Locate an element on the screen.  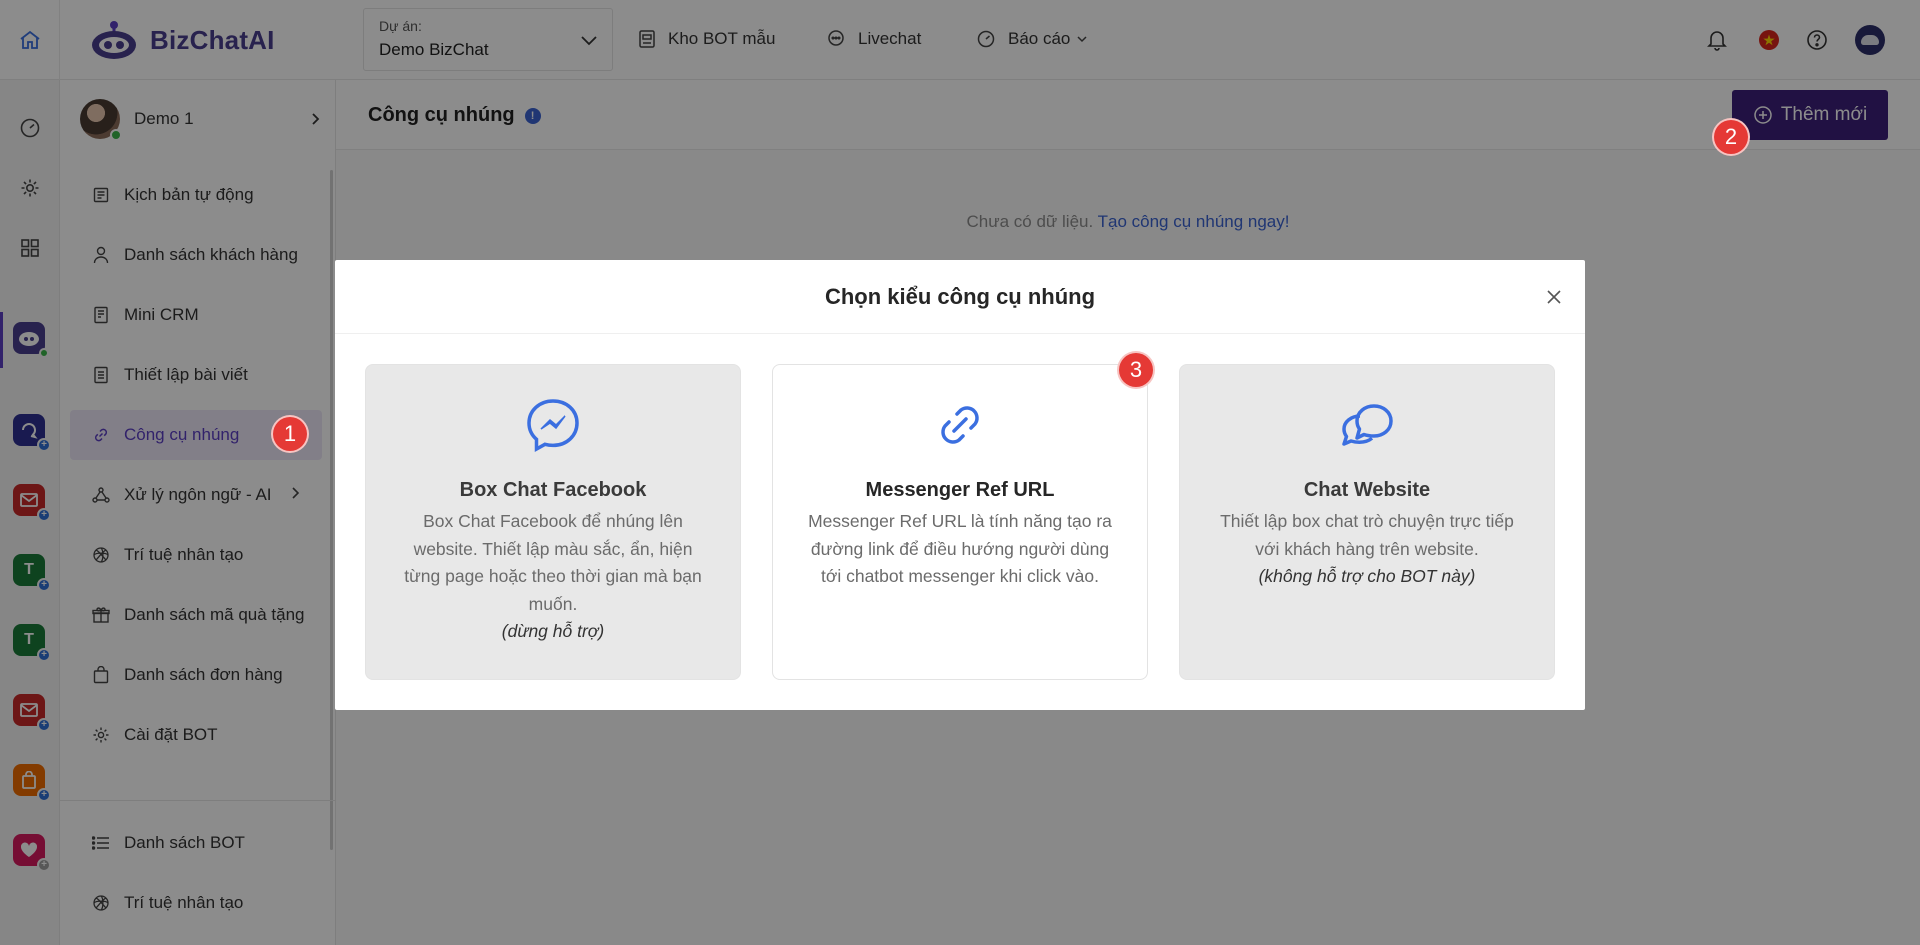
close-icon is located at coordinates (1554, 297).